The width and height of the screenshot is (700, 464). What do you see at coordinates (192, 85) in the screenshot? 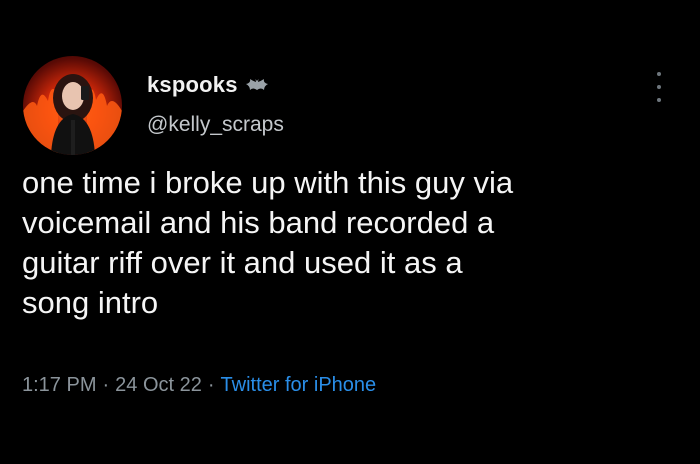
I see `display-name: kspooks` at bounding box center [192, 85].